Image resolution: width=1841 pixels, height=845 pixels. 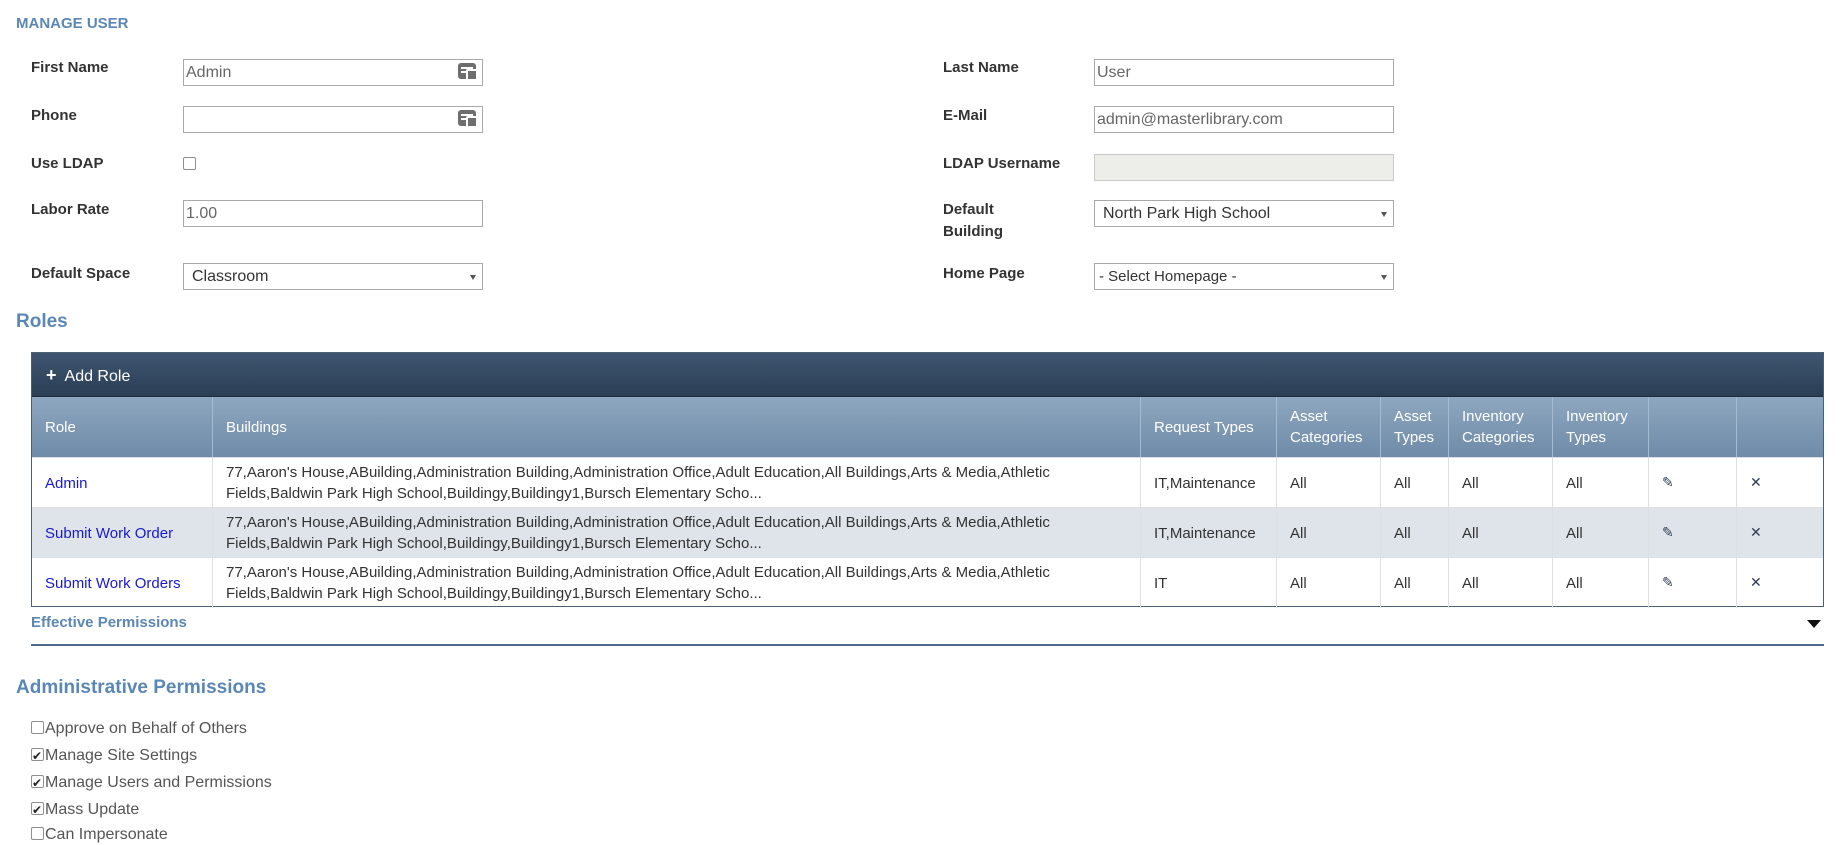 What do you see at coordinates (67, 163) in the screenshot?
I see `use-ldap-label: Use LDAP` at bounding box center [67, 163].